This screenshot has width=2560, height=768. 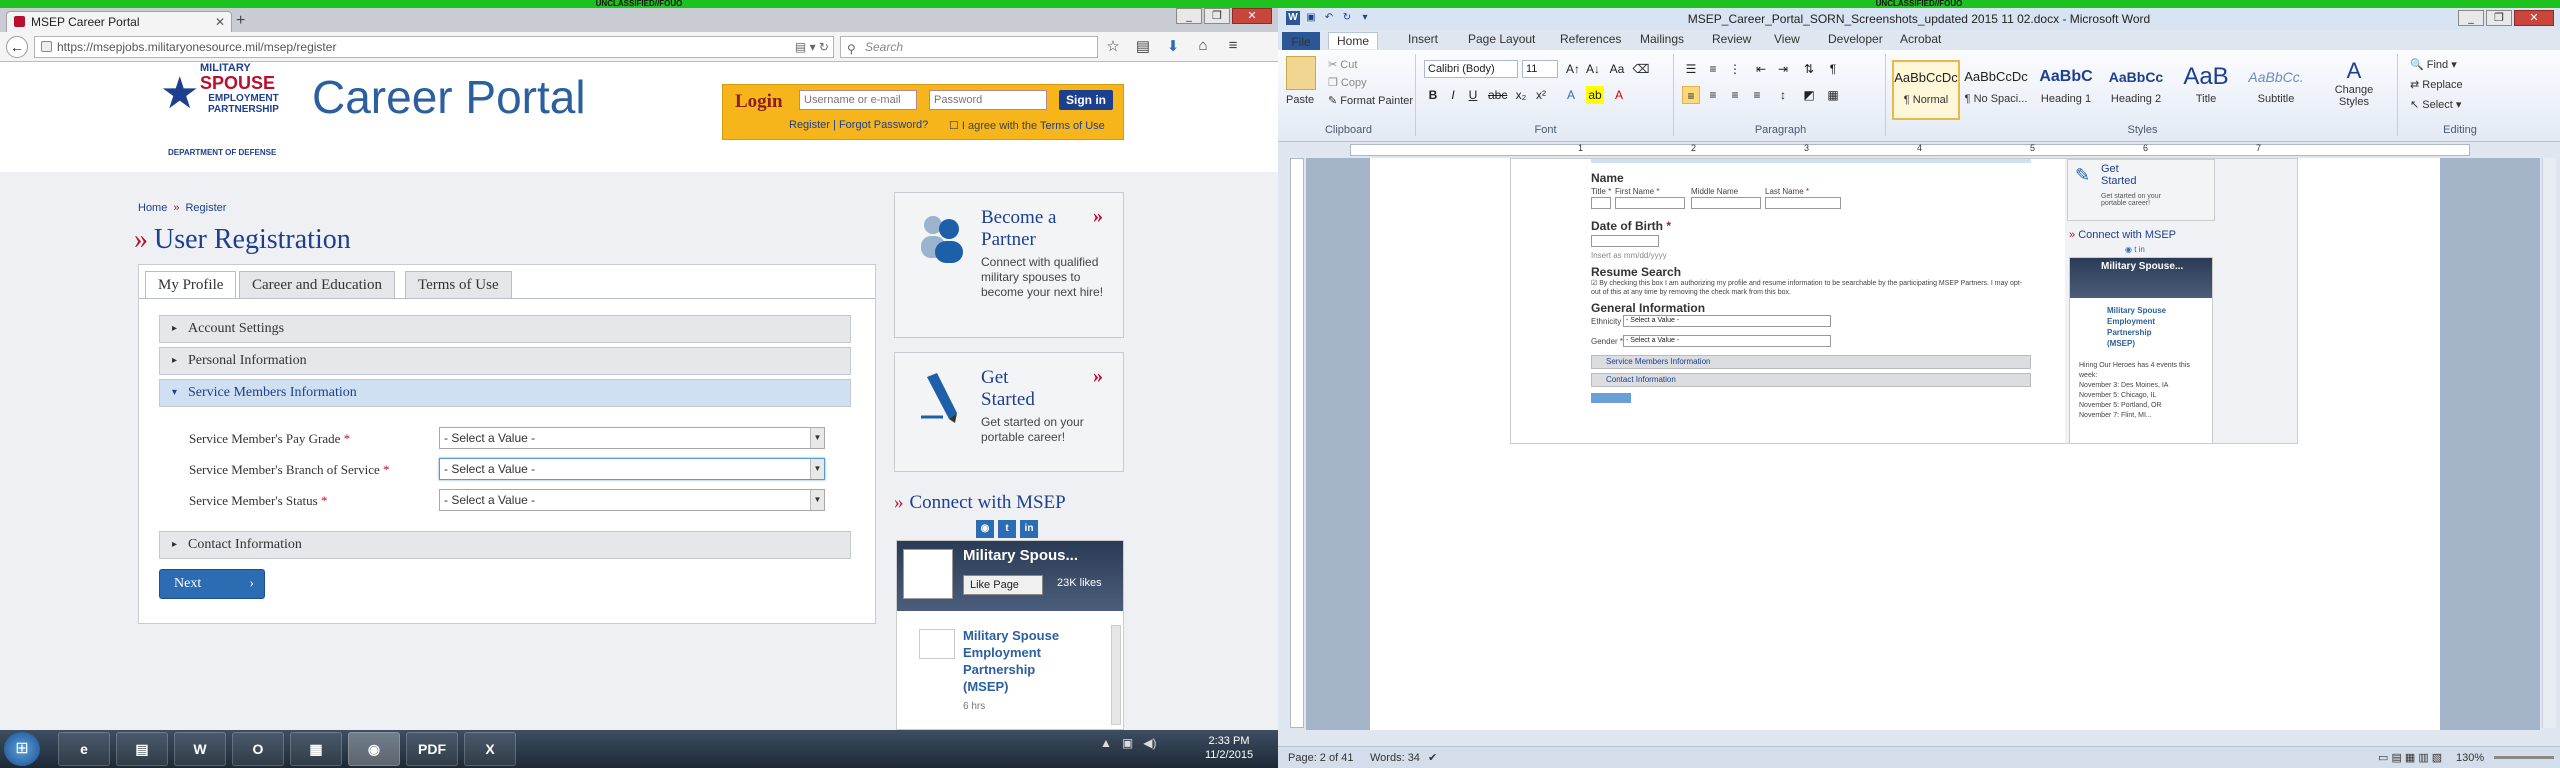 I want to click on menu-icon: ≡, so click(x=1233, y=46).